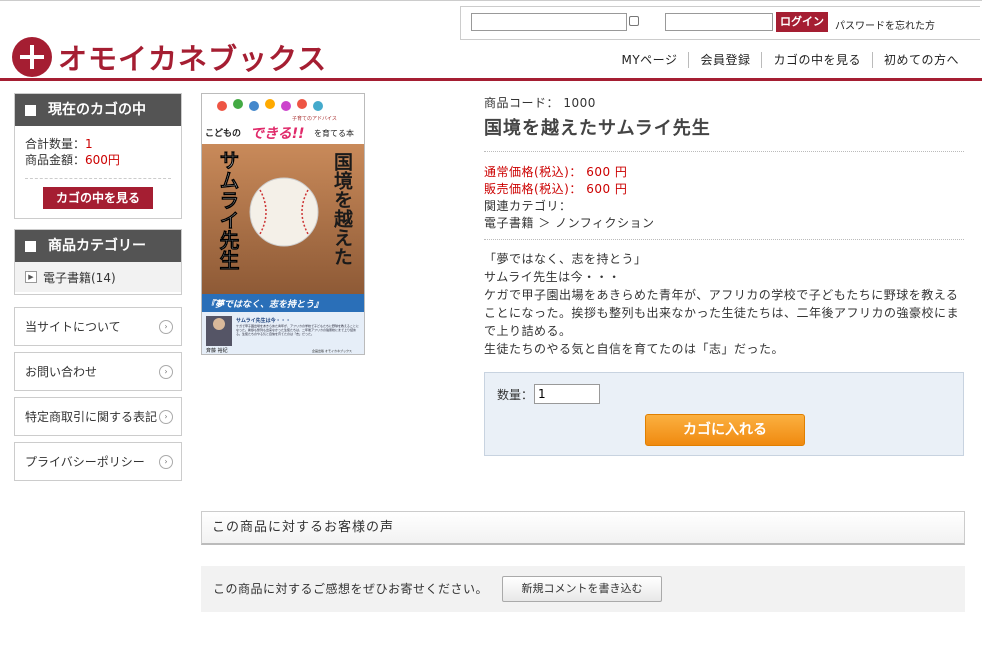 Image resolution: width=982 pixels, height=655 pixels. Describe the element at coordinates (98, 178) in the screenshot. I see `cart-divider` at that location.